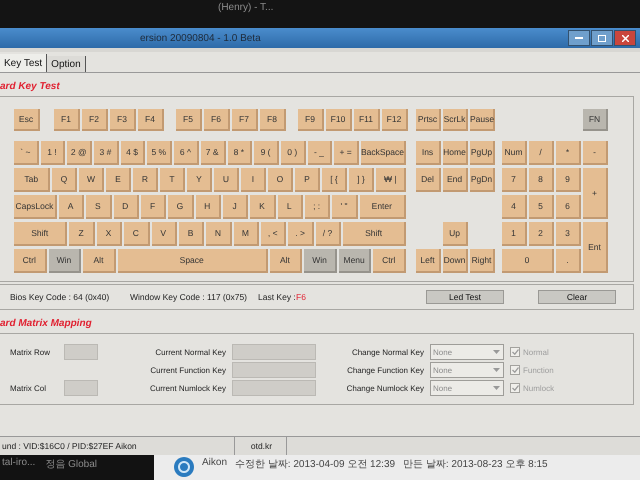  Describe the element at coordinates (595, 193) in the screenshot. I see `keyboard-key: +` at that location.